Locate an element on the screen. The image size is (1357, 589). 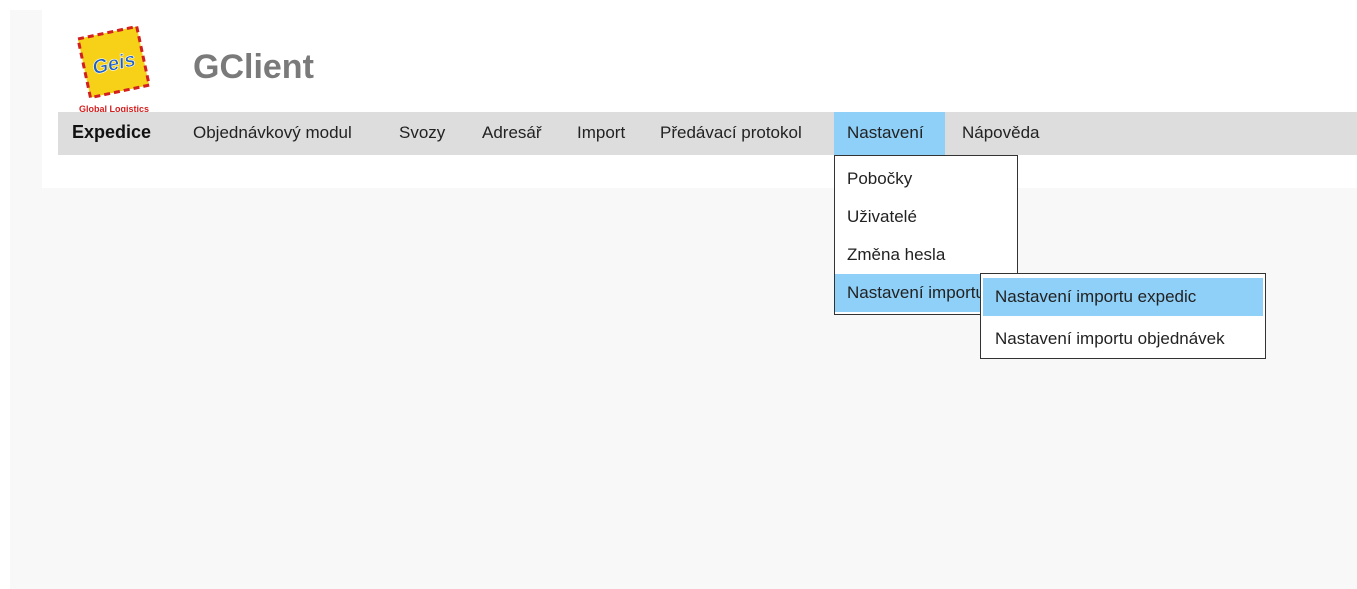
menu-item-svozy: Svozy is located at coordinates (422, 133).